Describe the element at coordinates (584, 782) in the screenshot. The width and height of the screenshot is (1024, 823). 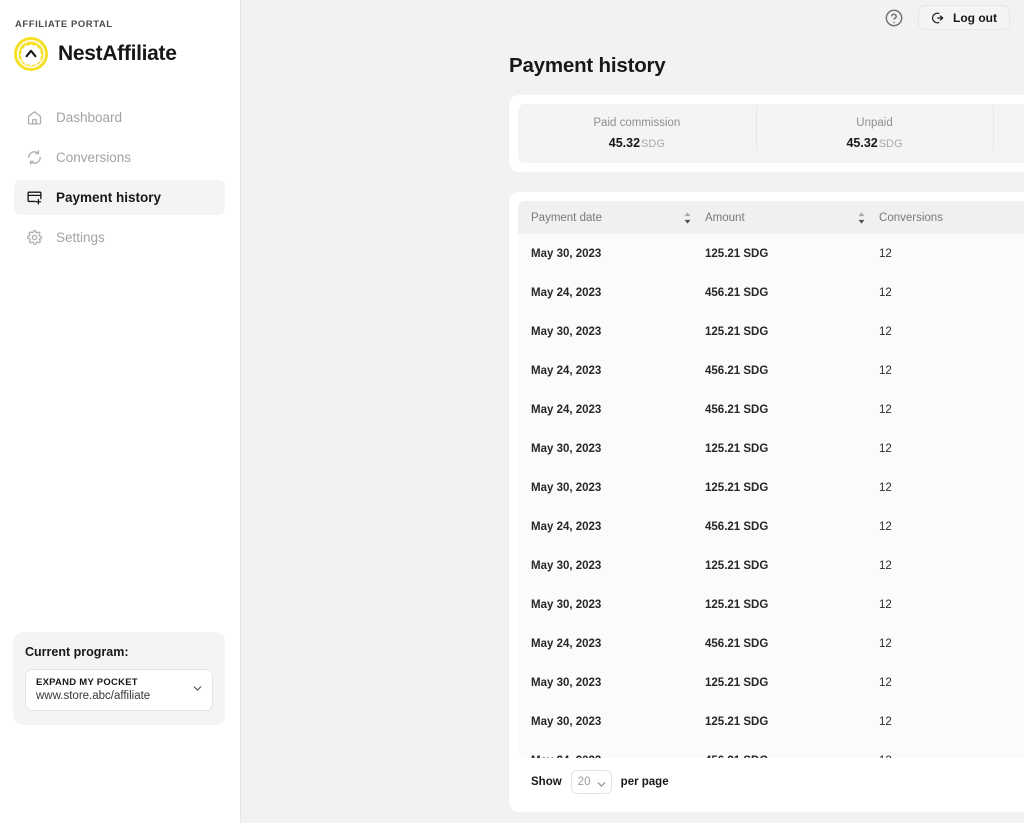
I see `per-page-value: 20` at that location.